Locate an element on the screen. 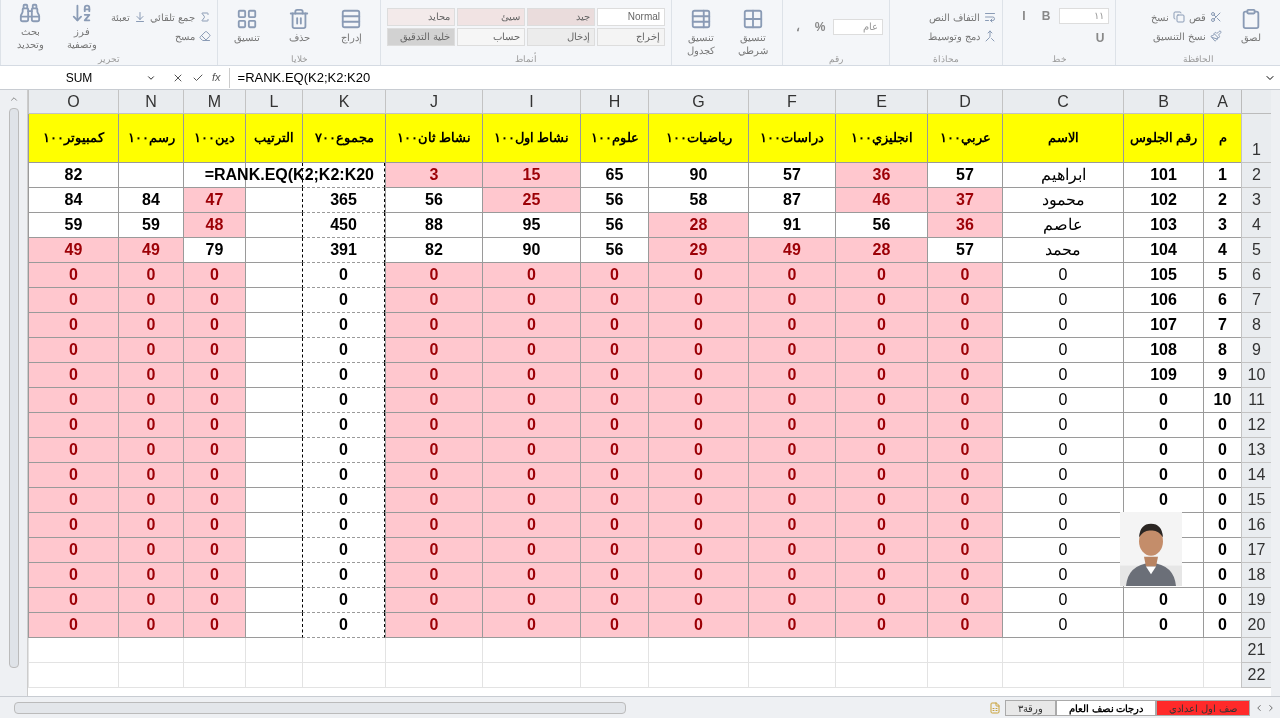 Image resolution: width=1280 pixels, height=720 pixels. cell-style: سيئ is located at coordinates (491, 16).